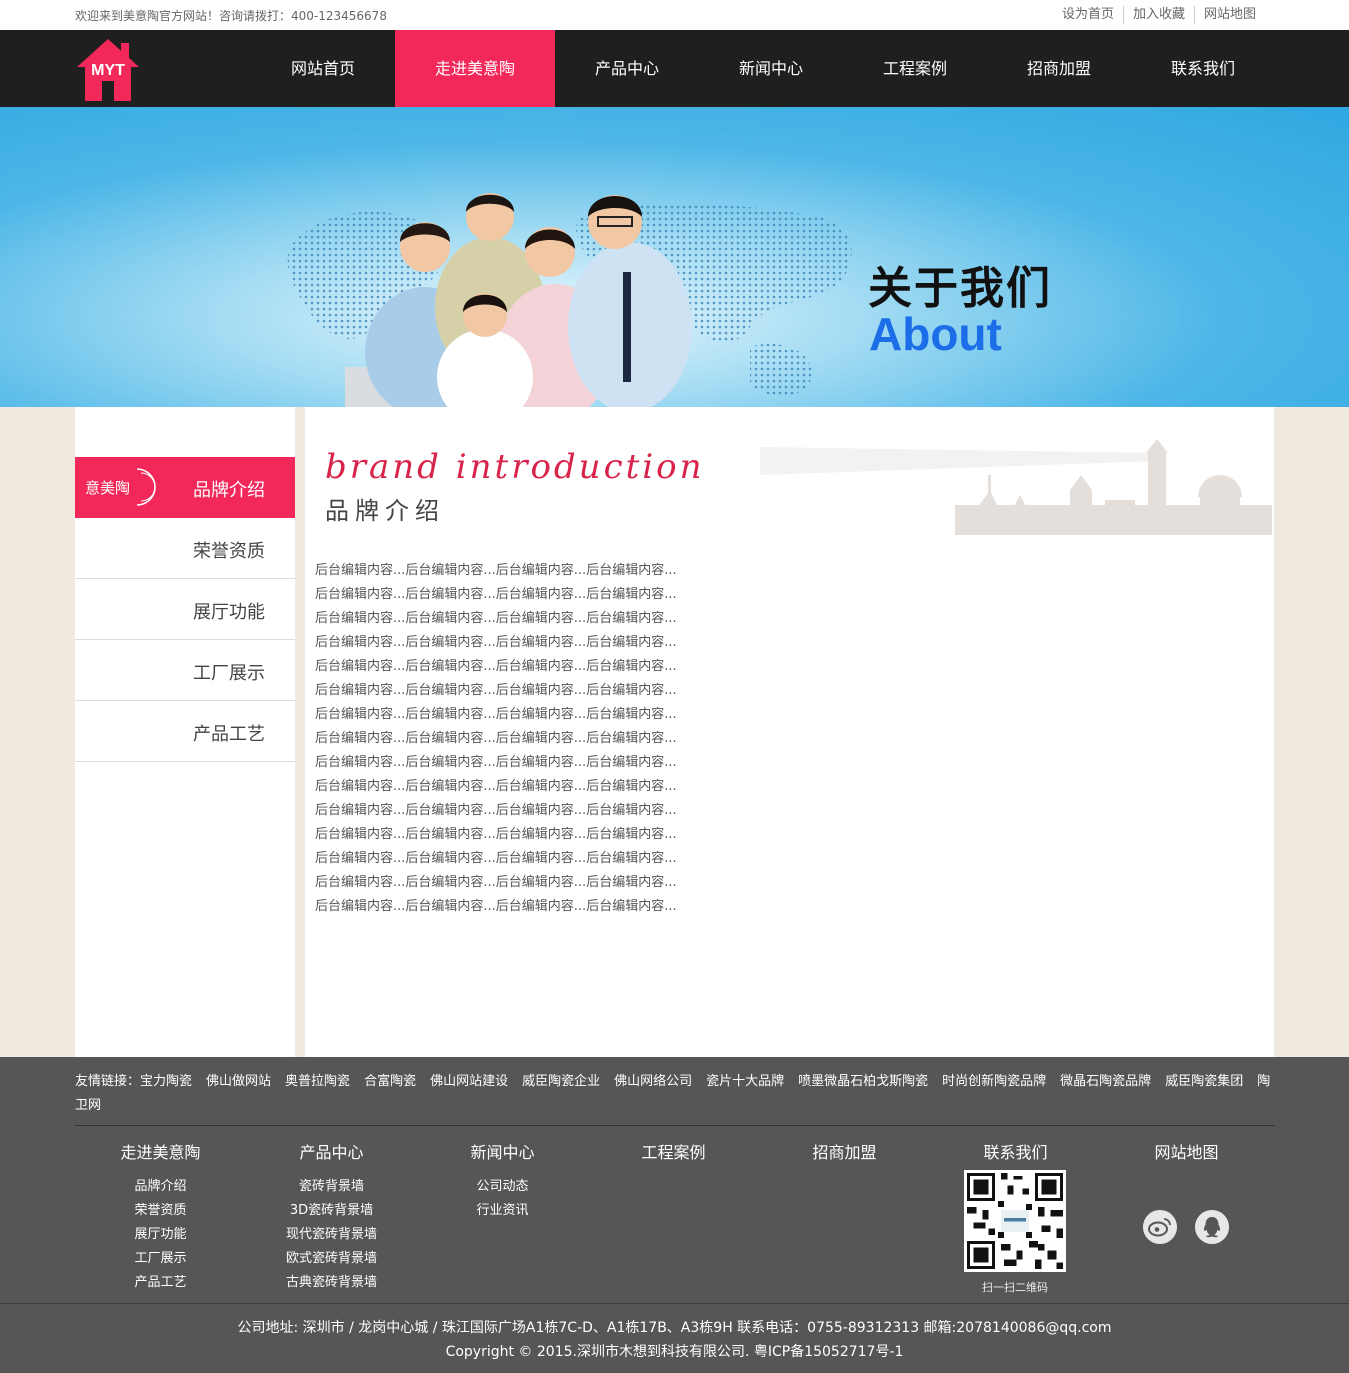  I want to click on sidebar-item-label: 产品工艺, so click(229, 734).